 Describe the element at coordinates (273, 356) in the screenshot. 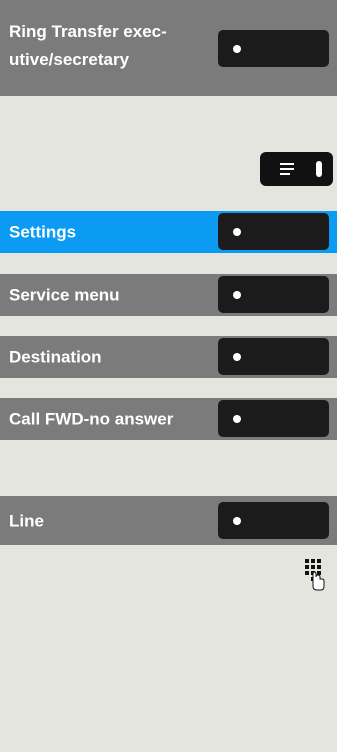

I see `softkey-destination` at that location.